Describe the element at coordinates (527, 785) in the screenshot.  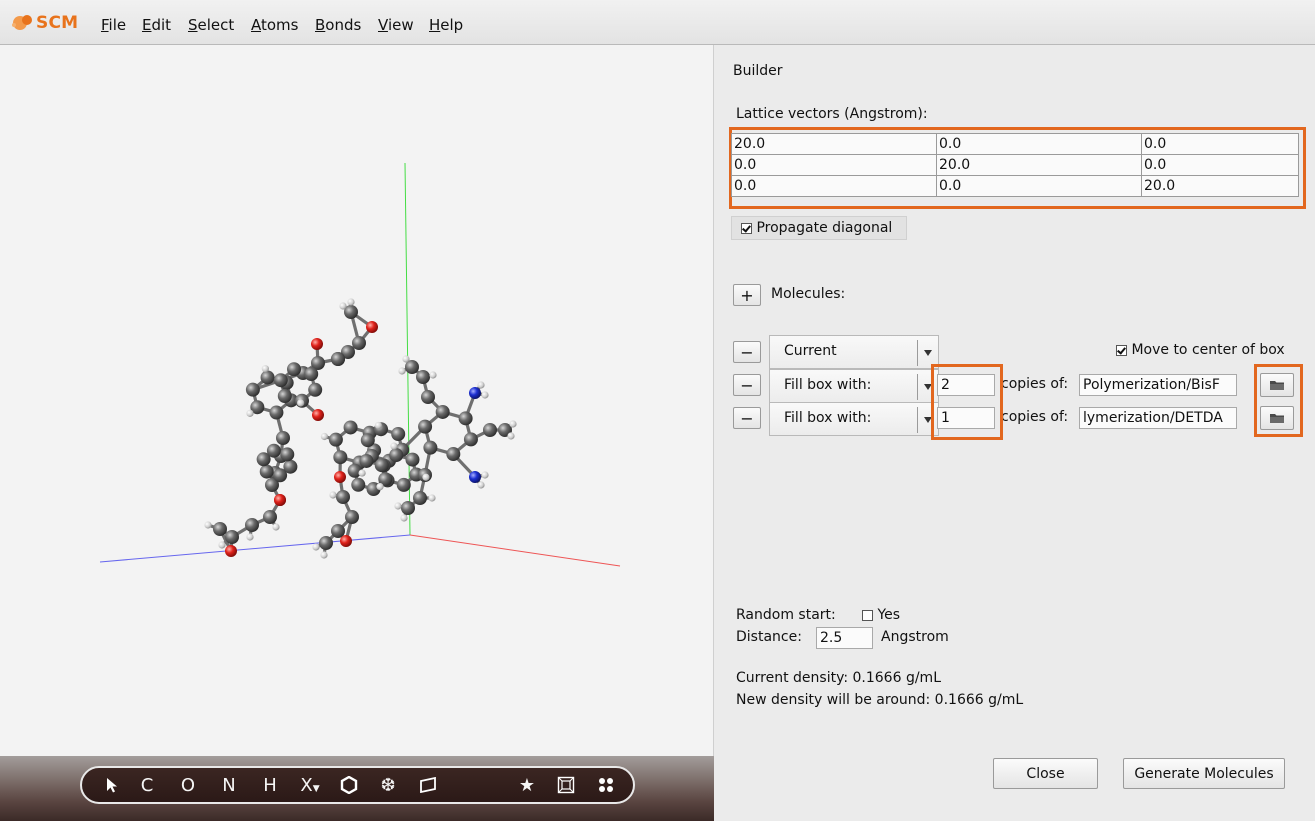
I see `star-icon: ★` at that location.